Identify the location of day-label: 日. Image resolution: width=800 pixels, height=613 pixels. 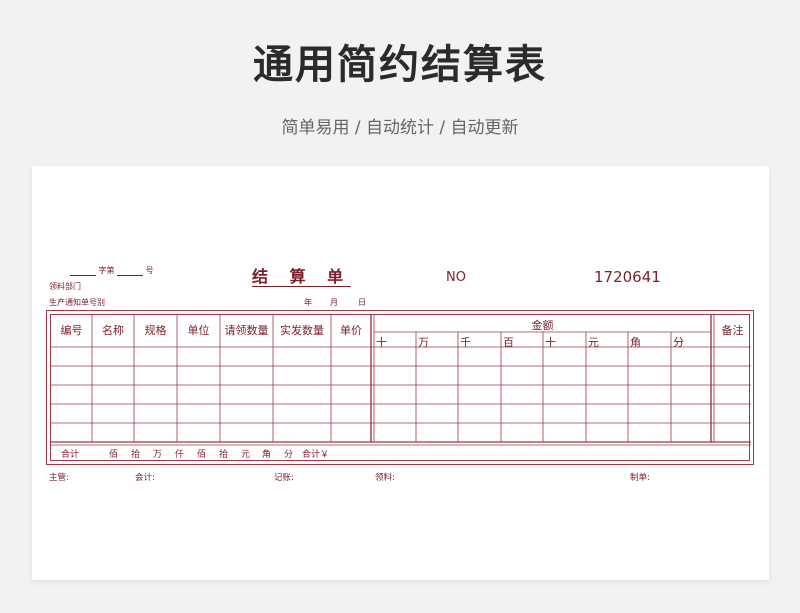
(362, 302).